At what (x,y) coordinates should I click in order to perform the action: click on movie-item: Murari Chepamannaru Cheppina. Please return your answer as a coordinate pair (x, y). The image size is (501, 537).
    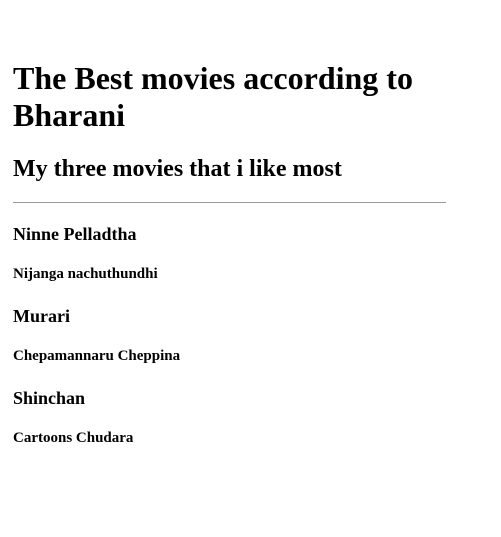
    Looking at the image, I should click on (233, 345).